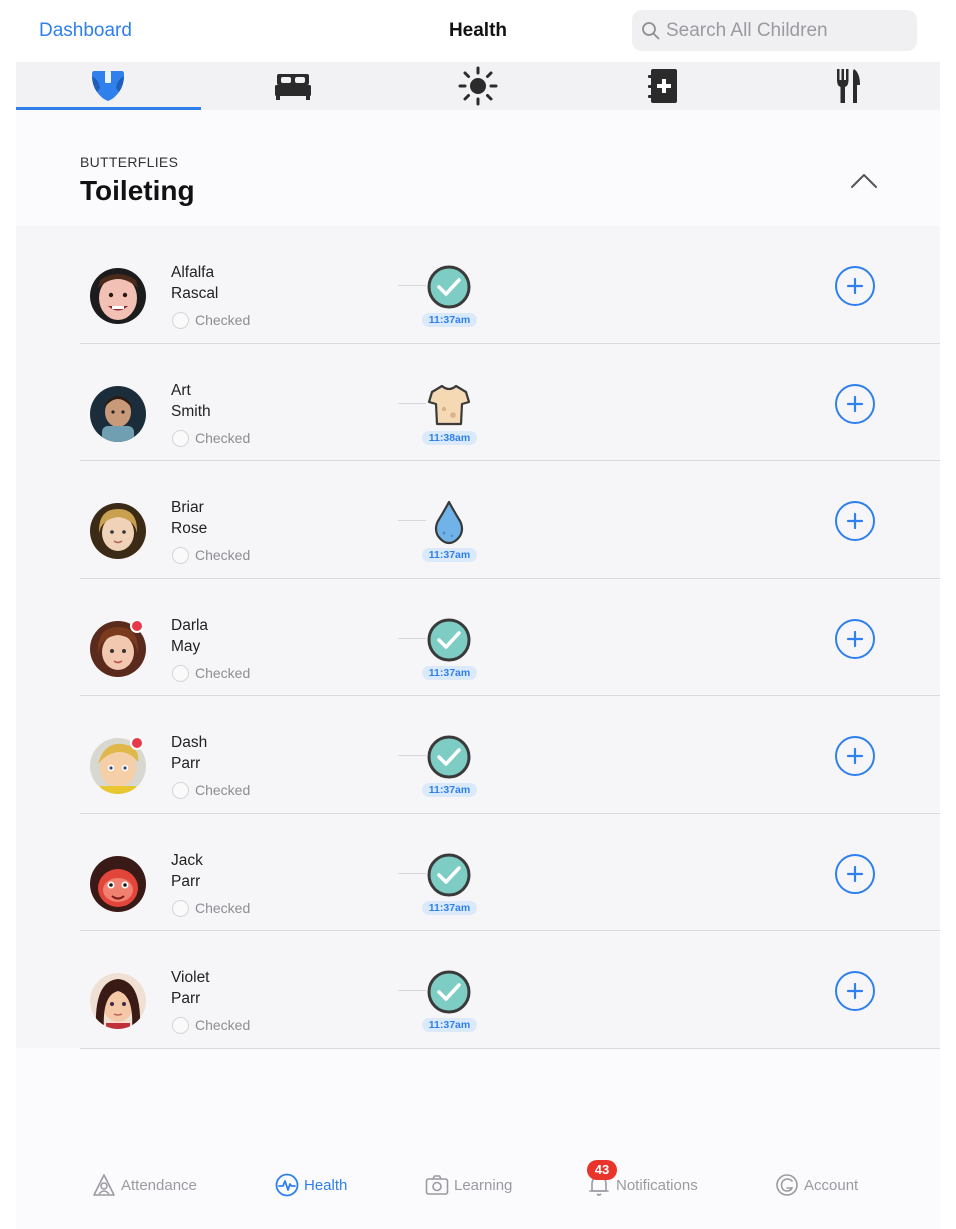 This screenshot has width=956, height=1229. I want to click on list-item: Violet Parr Checked 11:37am, so click(478, 990).